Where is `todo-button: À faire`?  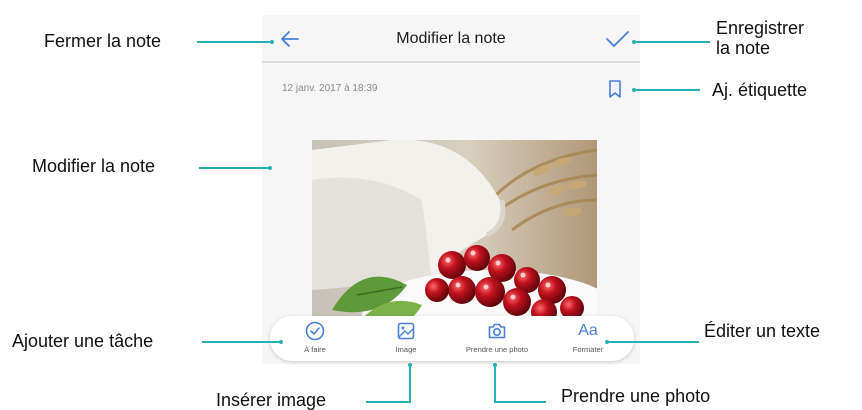
todo-button: À faire is located at coordinates (315, 337).